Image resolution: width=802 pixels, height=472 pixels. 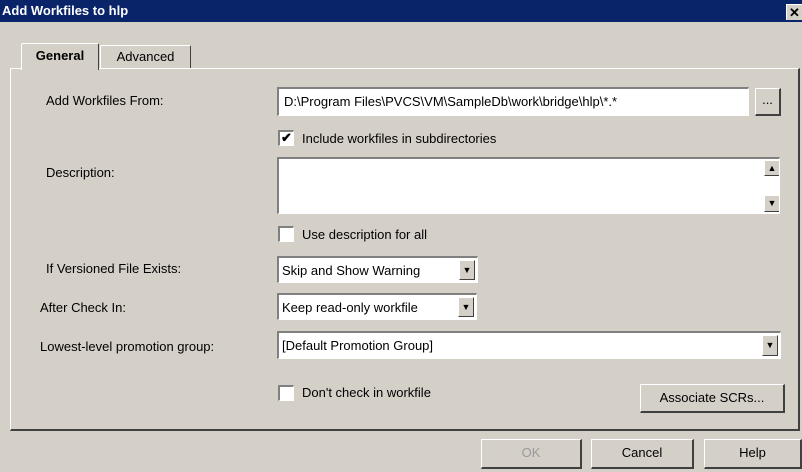 I want to click on close-icon: ✕, so click(x=794, y=12).